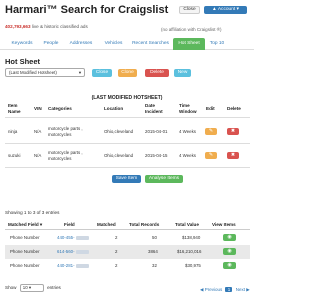  What do you see at coordinates (73, 252) in the screenshot?
I see `field-value: 614-560-` at bounding box center [73, 252].